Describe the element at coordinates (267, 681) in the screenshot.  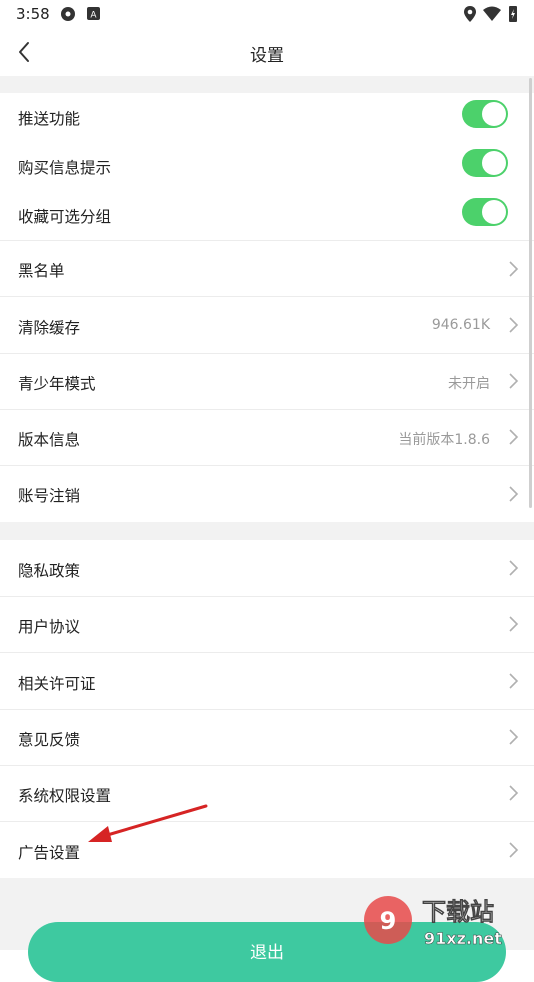
I see `settings-row-licenses: 相关许可证` at that location.